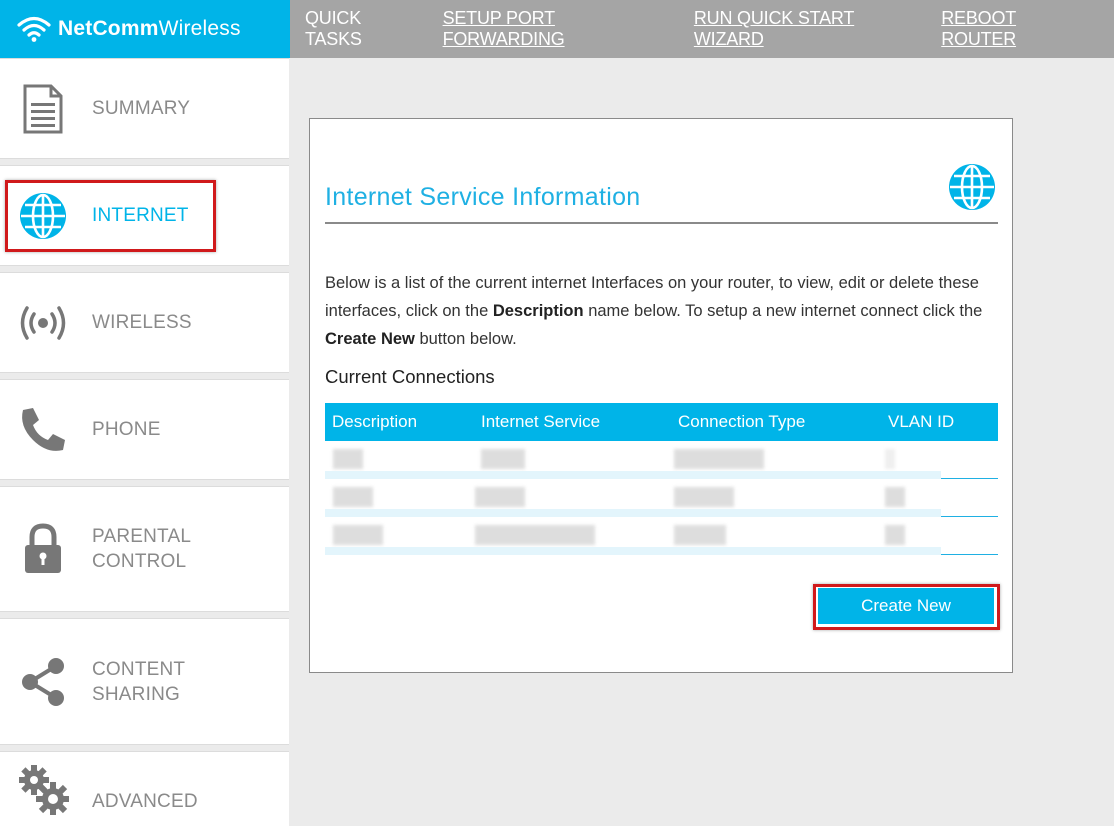  Describe the element at coordinates (139, 681) in the screenshot. I see `sidebar-item-label: CONTENT SHARING` at that location.